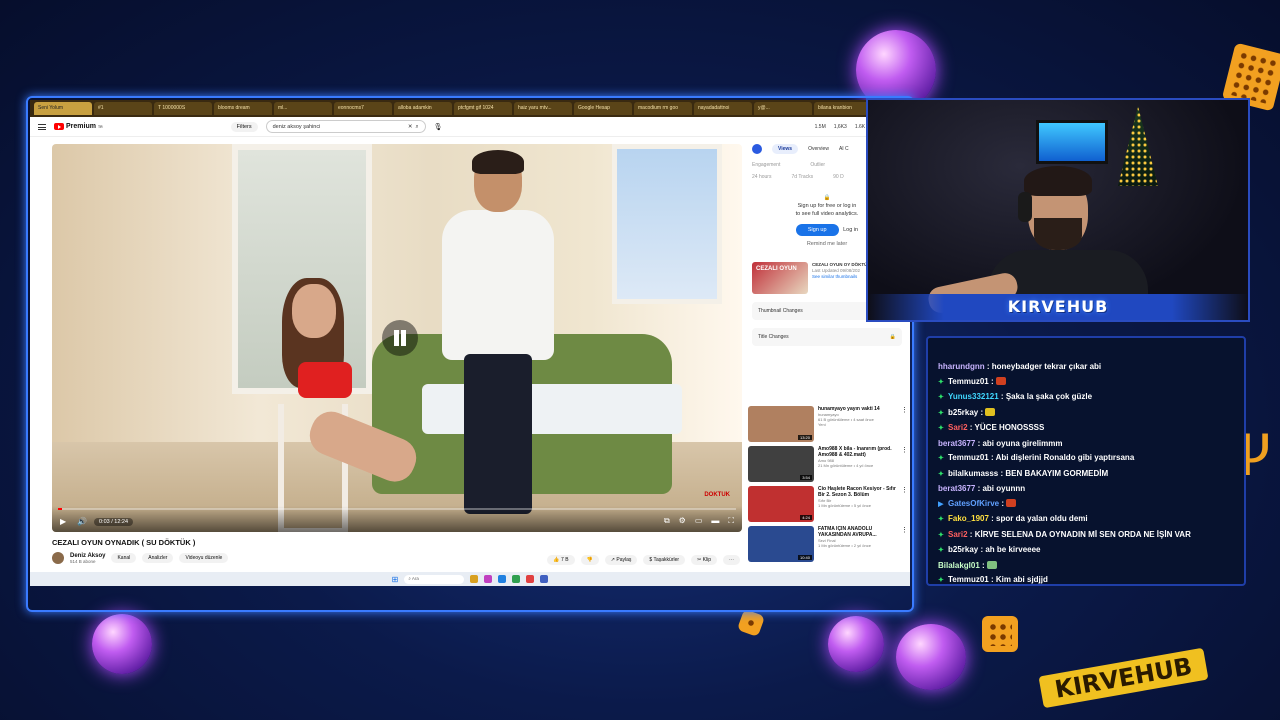 This screenshot has height=720, width=1280. What do you see at coordinates (58, 558) in the screenshot?
I see `channel-avatar` at bounding box center [58, 558].